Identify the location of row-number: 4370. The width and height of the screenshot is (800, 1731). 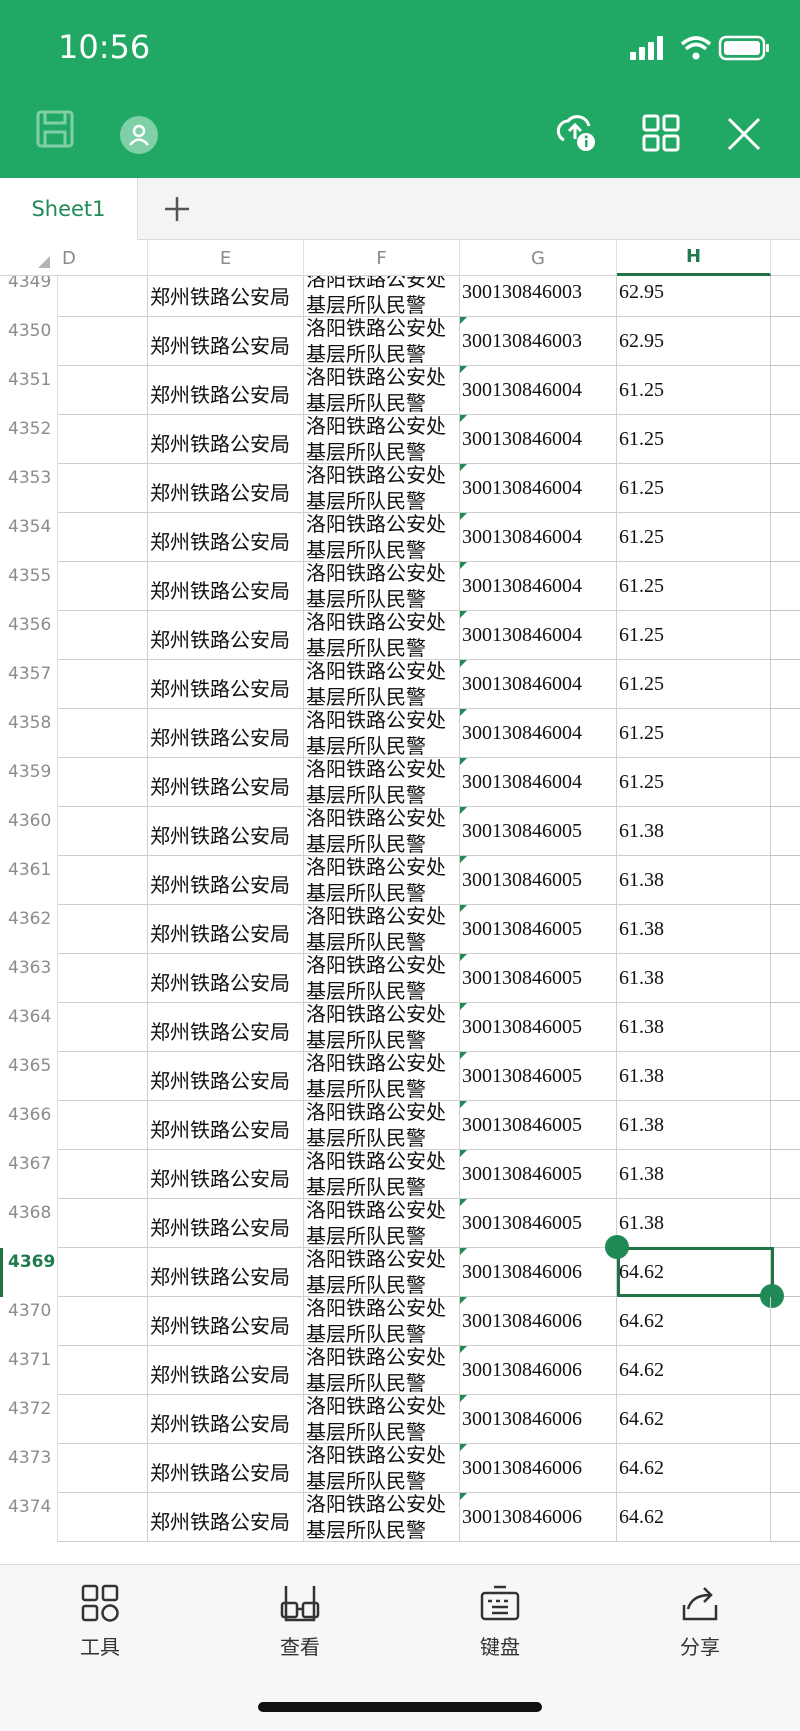
(29, 1321).